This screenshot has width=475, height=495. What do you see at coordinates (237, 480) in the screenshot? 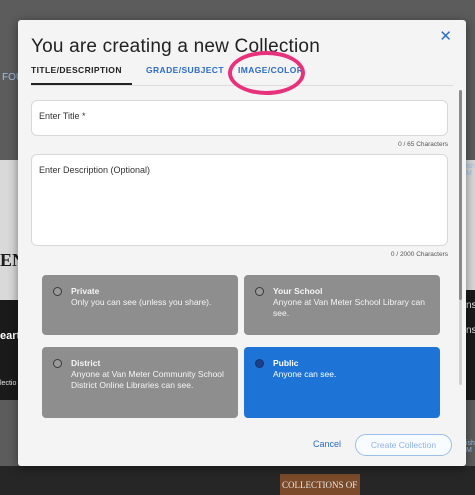
I see `background-bottom-row` at bounding box center [237, 480].